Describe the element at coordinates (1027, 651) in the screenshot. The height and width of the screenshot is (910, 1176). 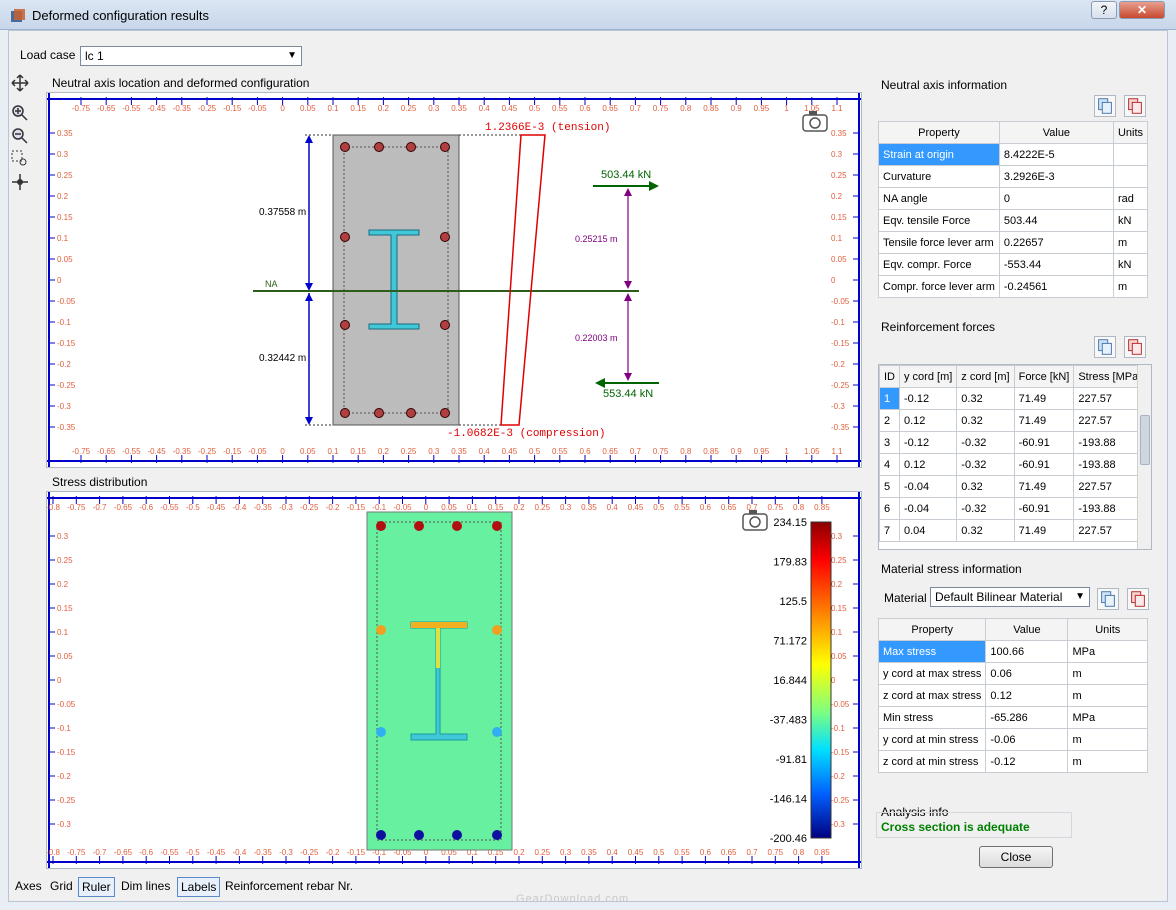
I see `table-cell: 100.66` at that location.